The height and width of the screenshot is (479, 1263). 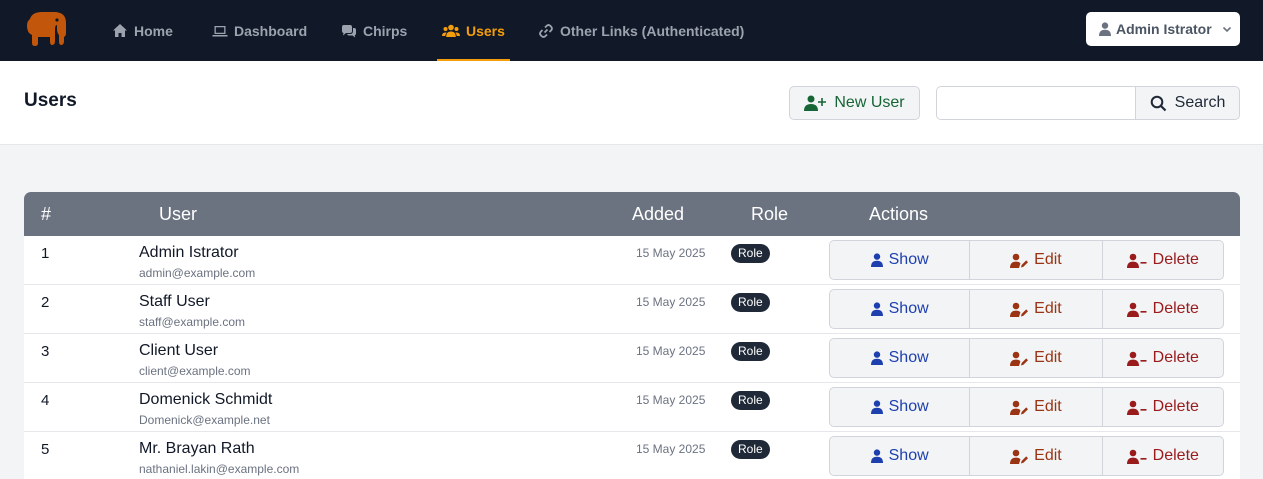 What do you see at coordinates (45, 302) in the screenshot?
I see `row-number: 2` at bounding box center [45, 302].